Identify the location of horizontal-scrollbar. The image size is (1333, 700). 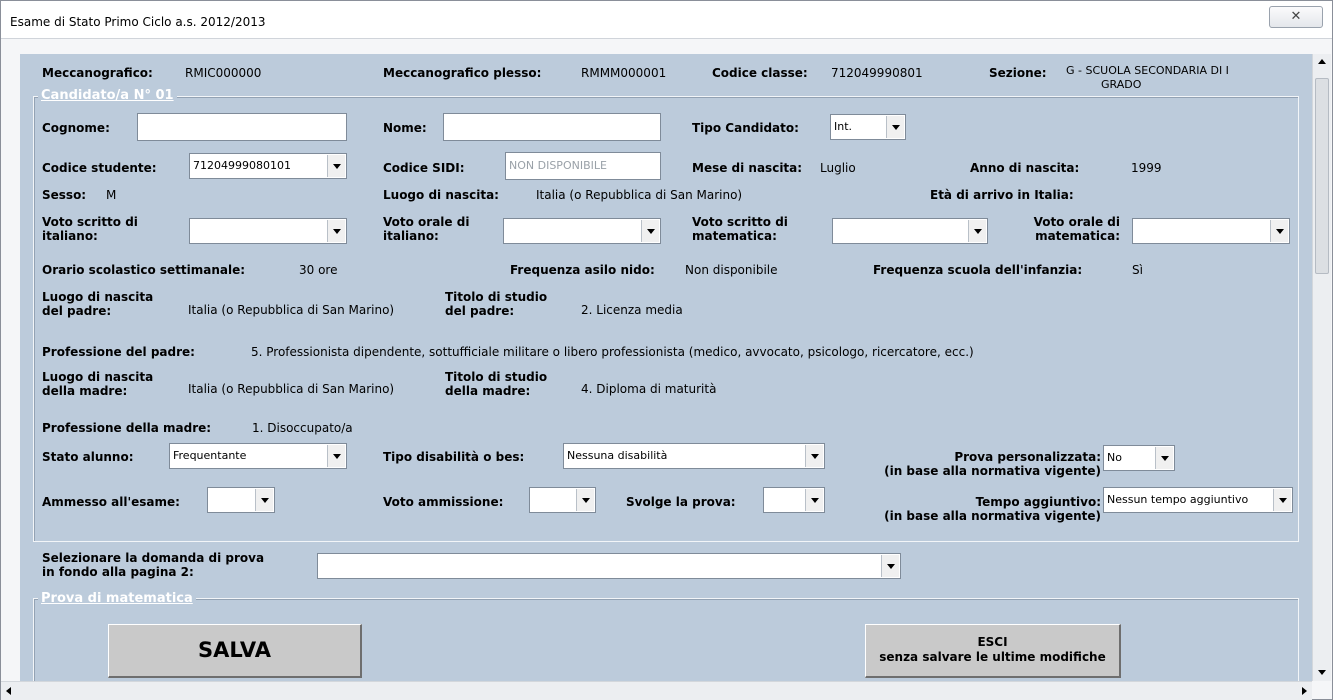
(656, 690).